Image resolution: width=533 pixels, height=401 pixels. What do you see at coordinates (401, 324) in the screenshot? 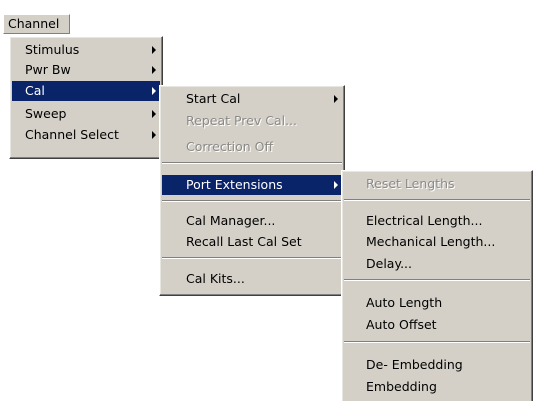
I see `menu-item-label: Auto Offset` at bounding box center [401, 324].